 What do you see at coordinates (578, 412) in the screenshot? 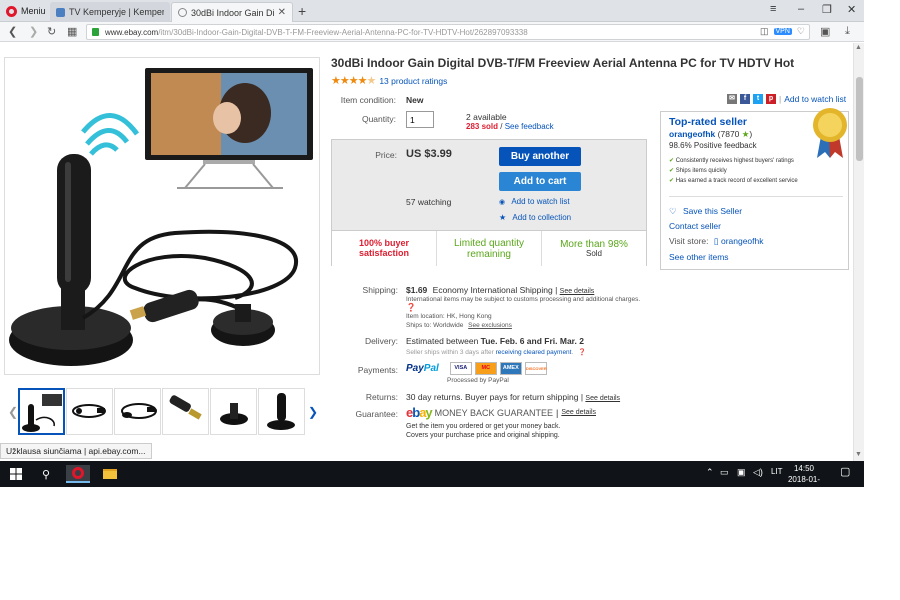
I see `guarantee-details-link: See details` at bounding box center [578, 412].